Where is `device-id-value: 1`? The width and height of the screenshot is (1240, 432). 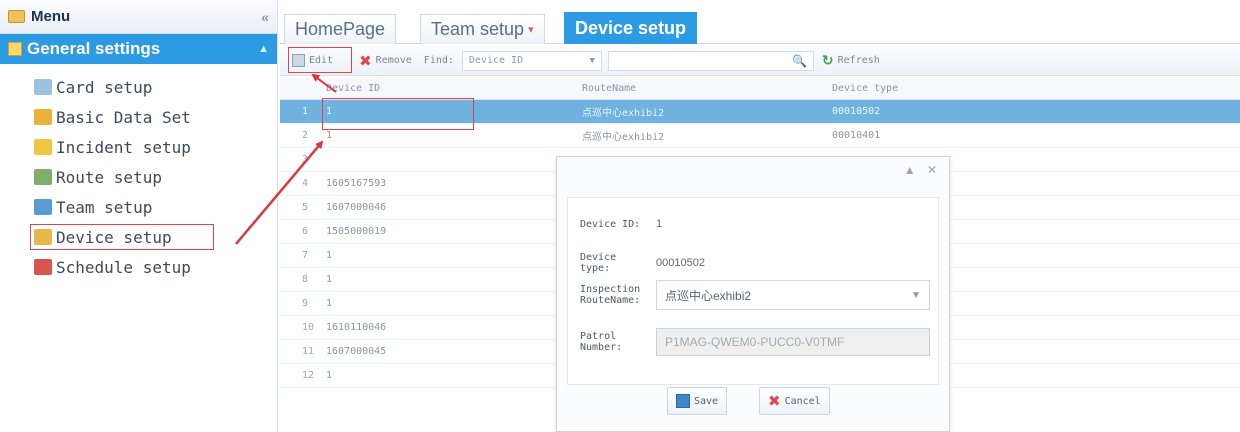 device-id-value: 1 is located at coordinates (659, 224).